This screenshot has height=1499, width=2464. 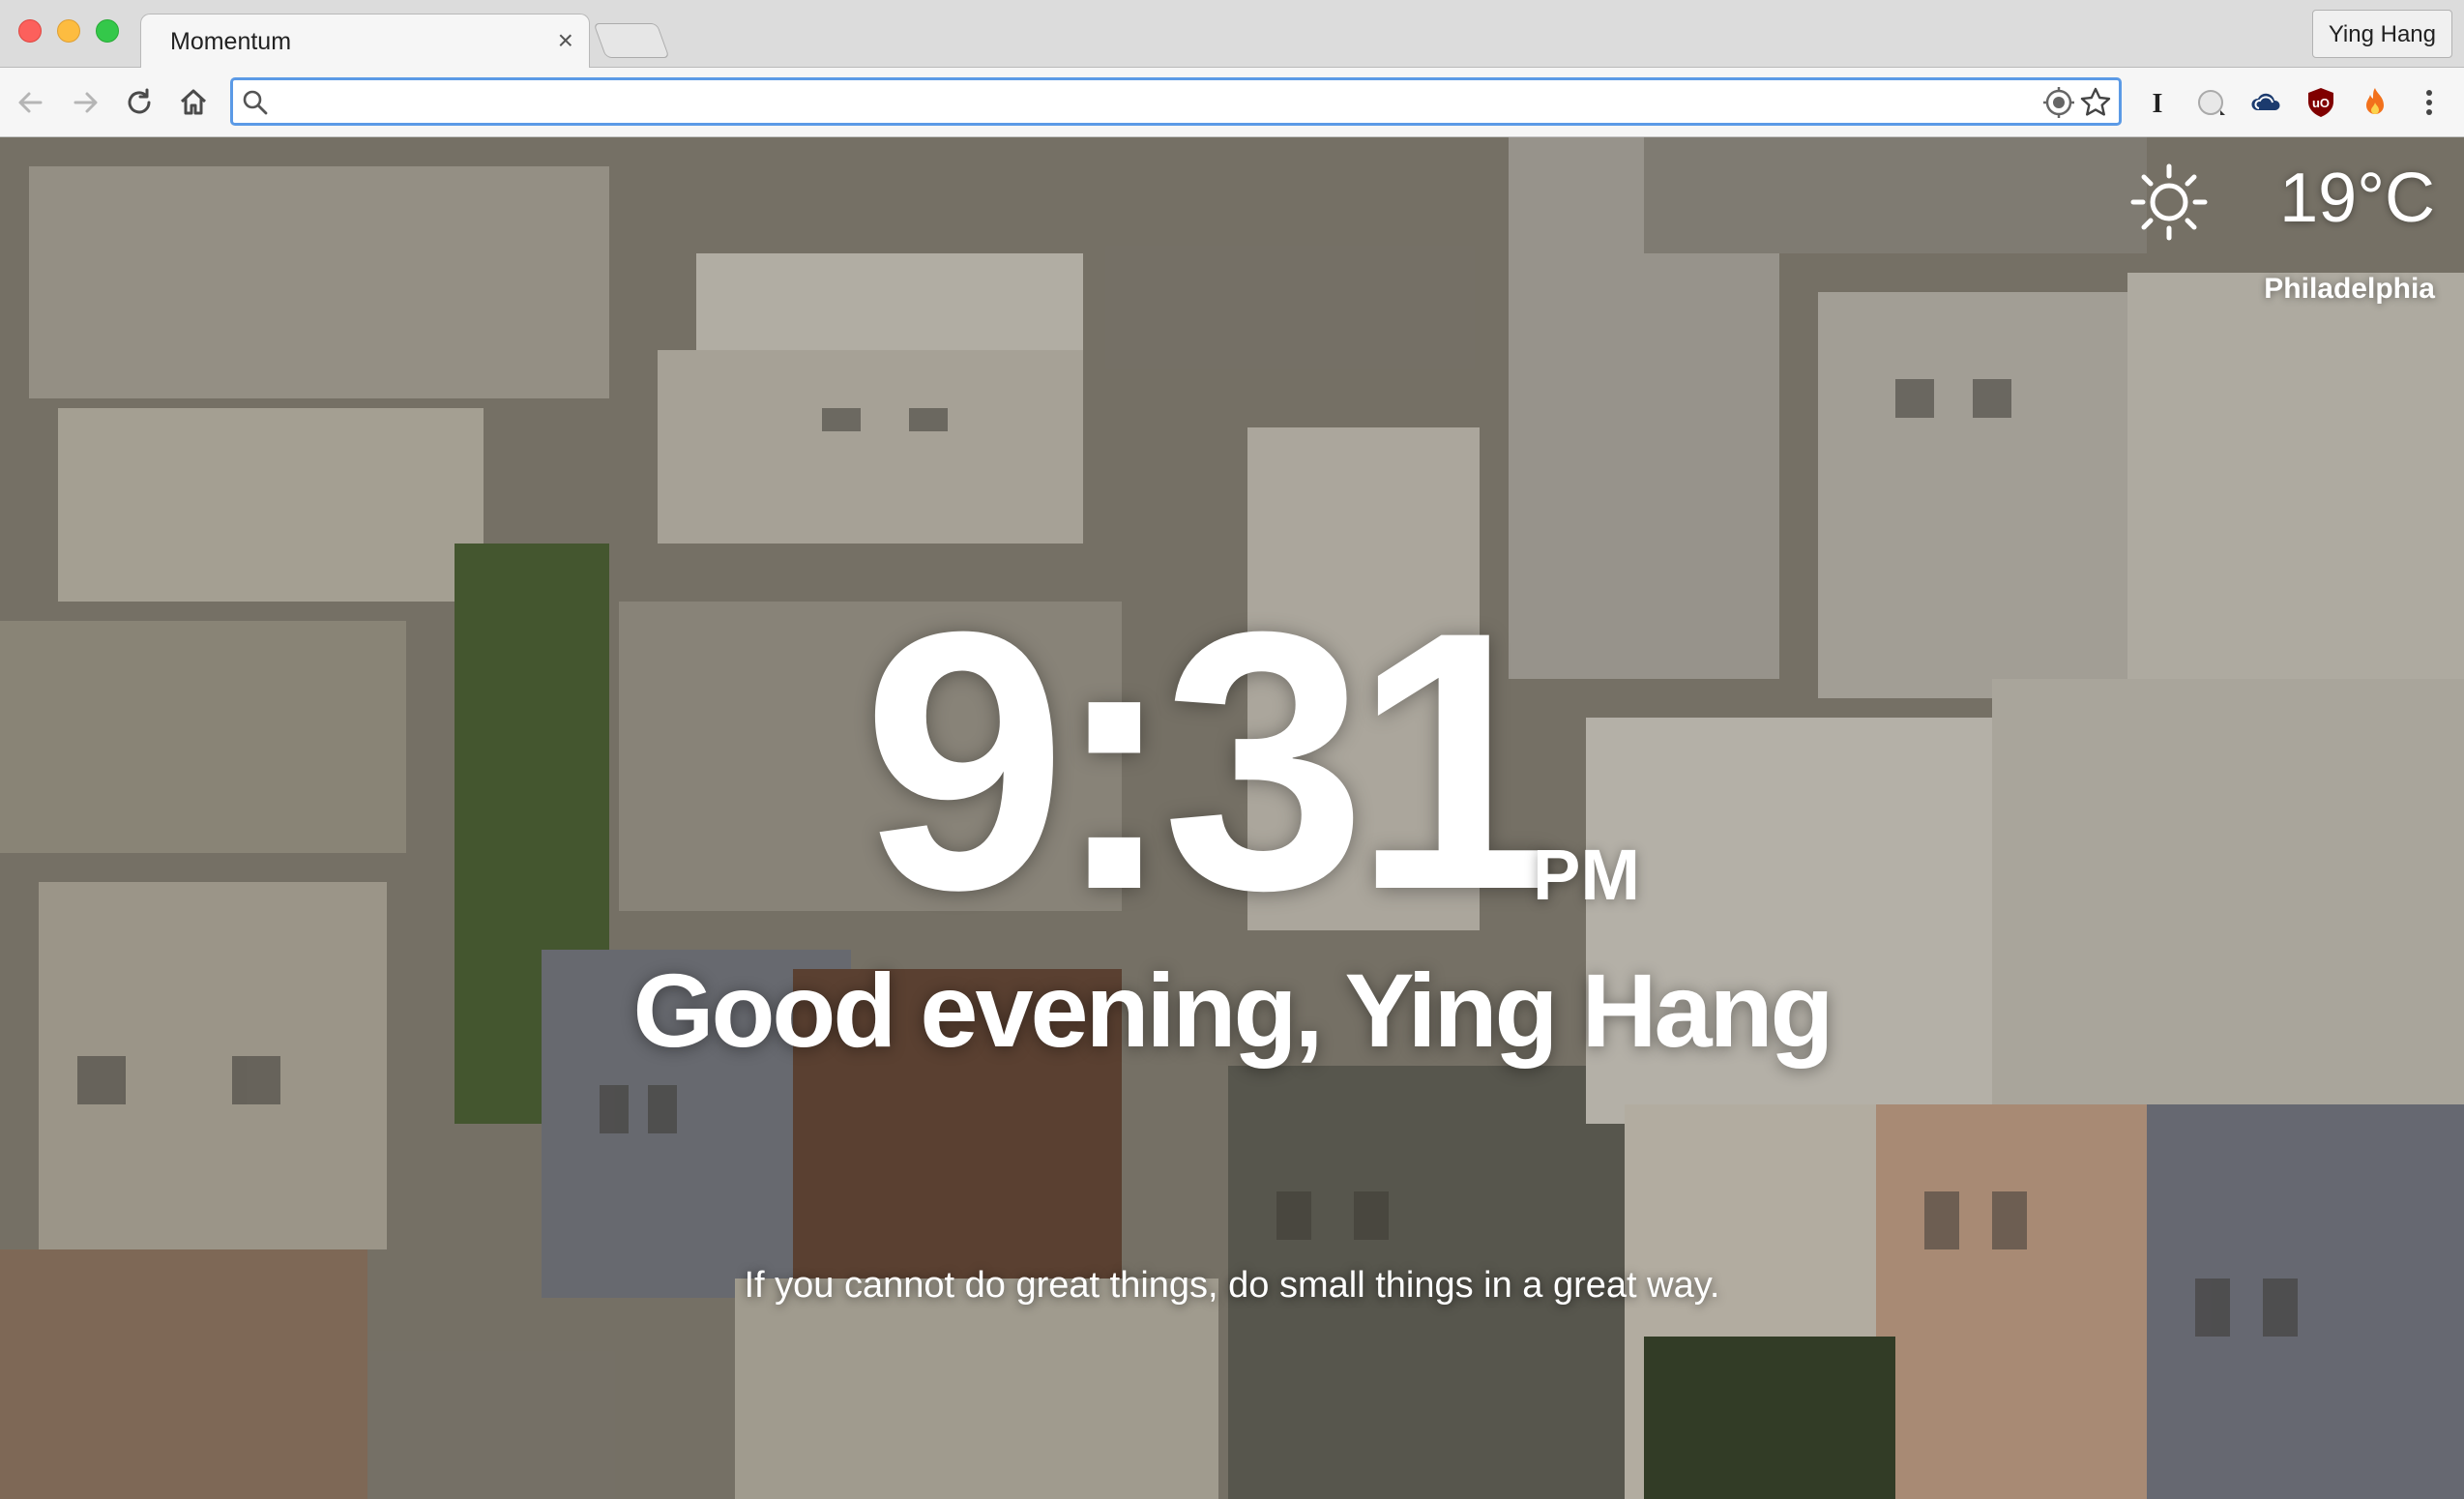 I want to click on menu-kebab-icon, so click(x=2430, y=102).